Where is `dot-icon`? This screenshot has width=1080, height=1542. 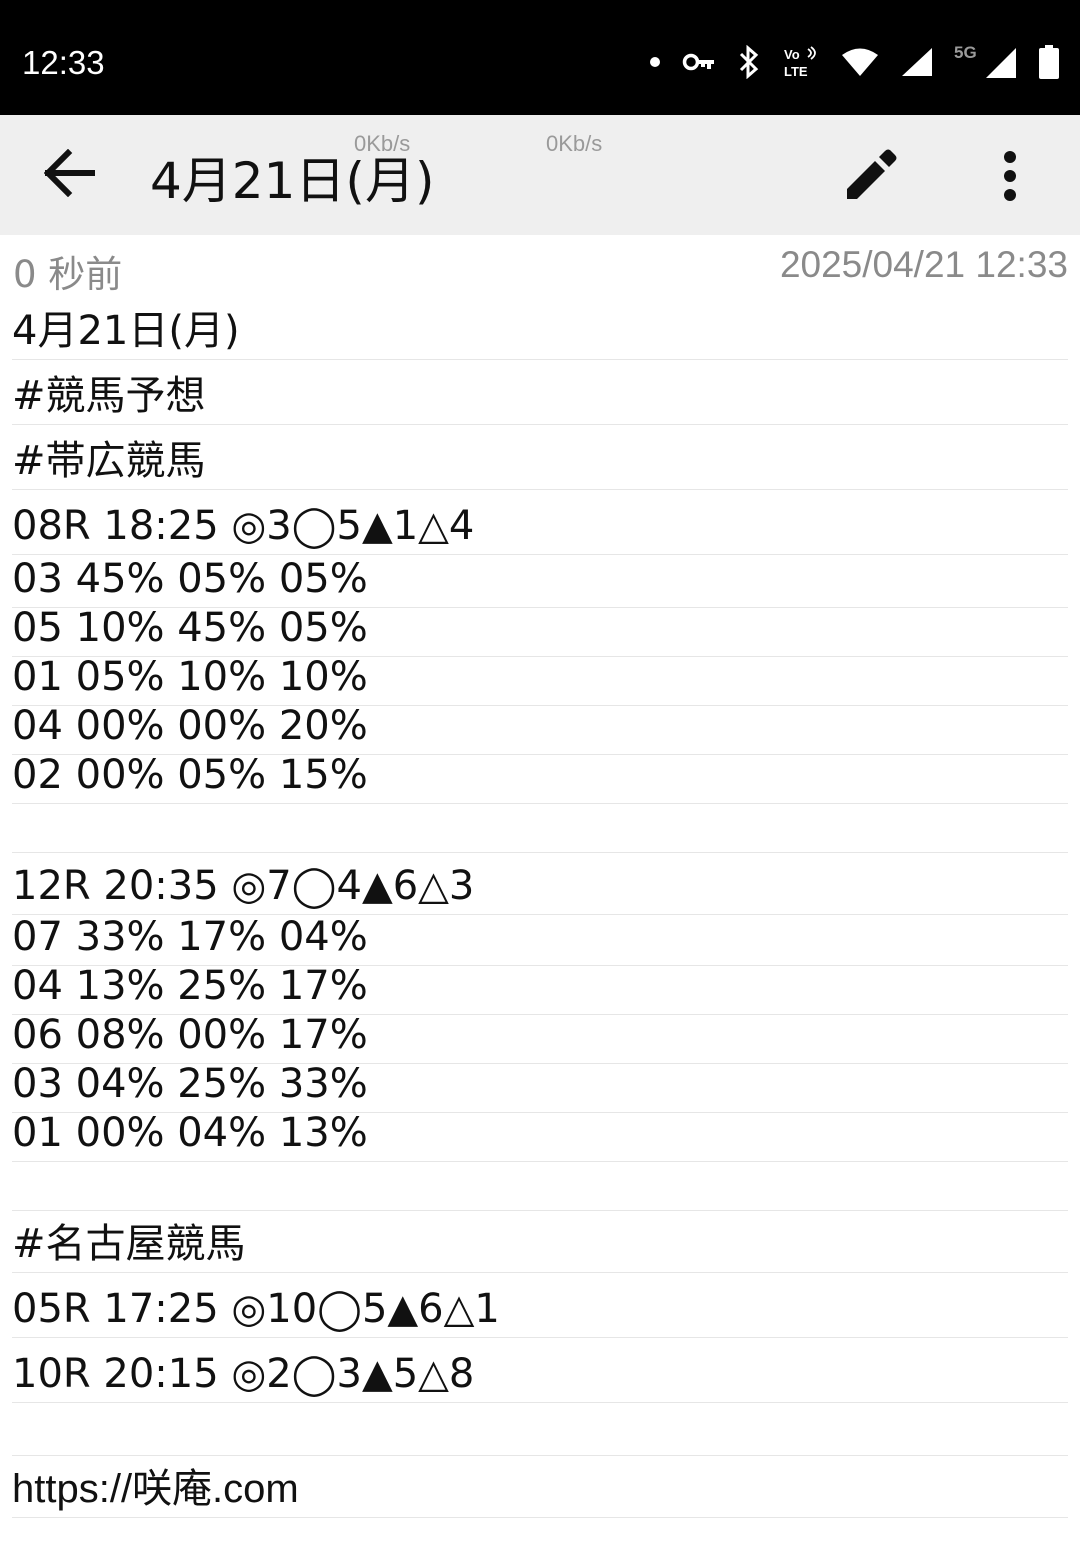
dot-icon is located at coordinates (655, 62).